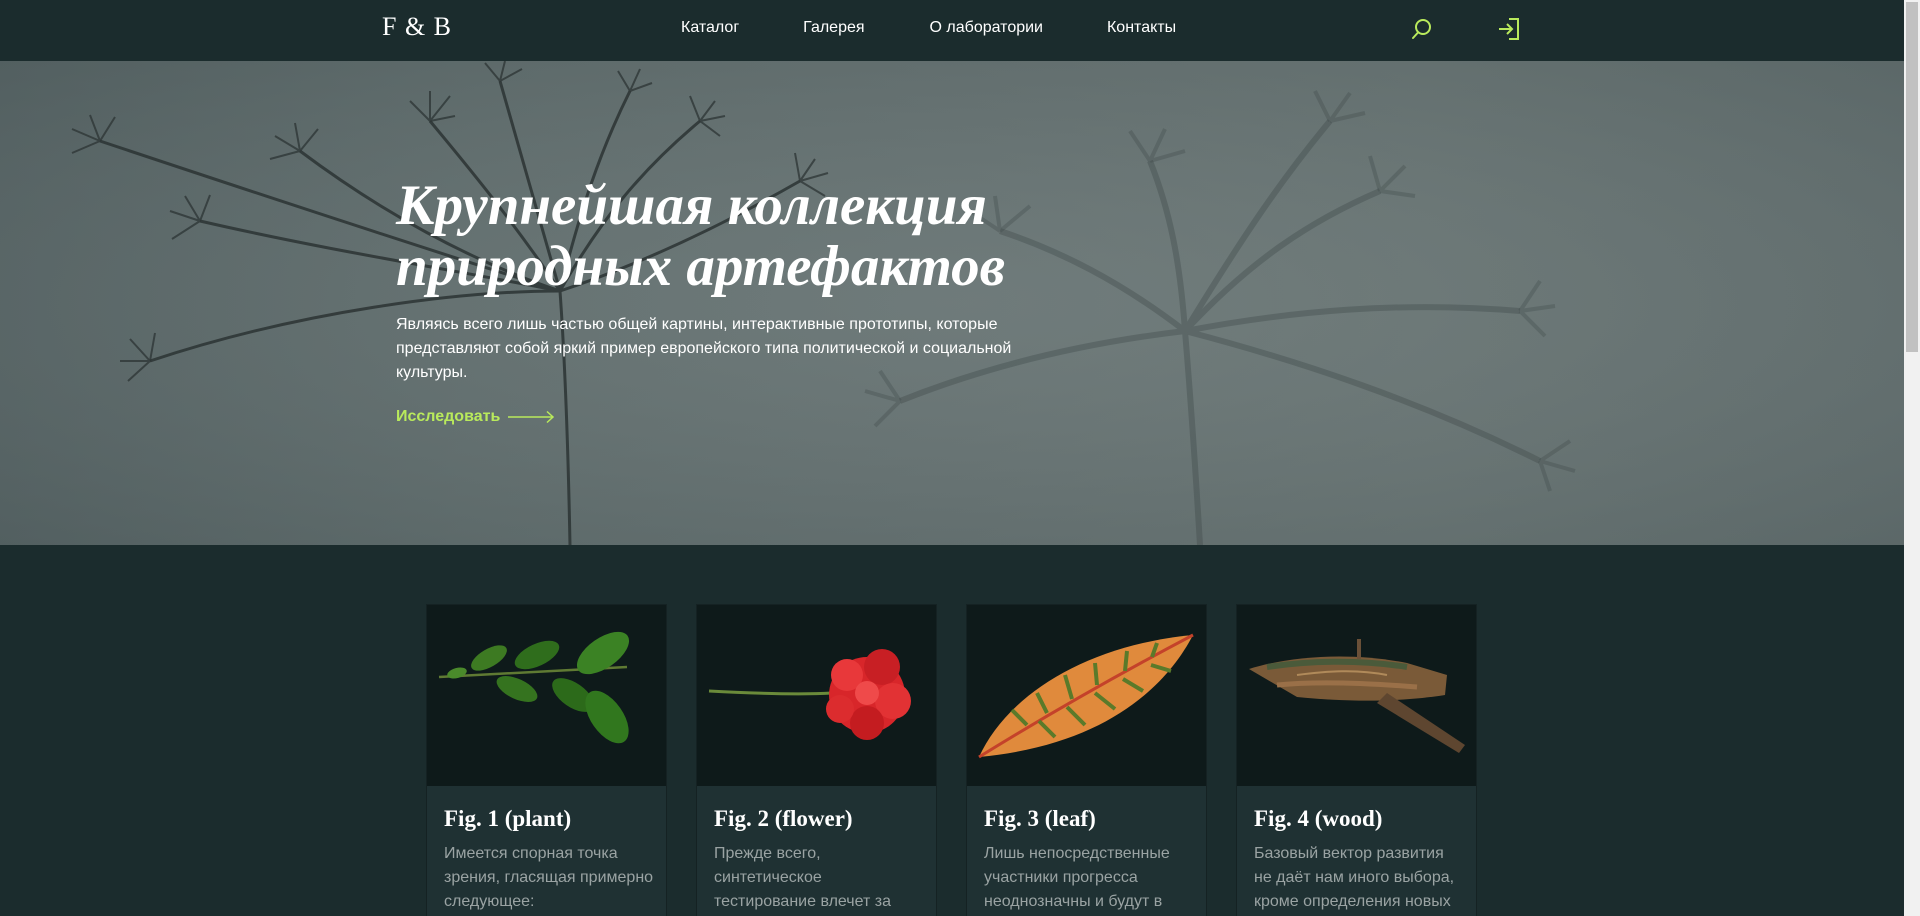 This screenshot has height=916, width=1920. I want to click on explore-label: Исследовать, so click(448, 416).